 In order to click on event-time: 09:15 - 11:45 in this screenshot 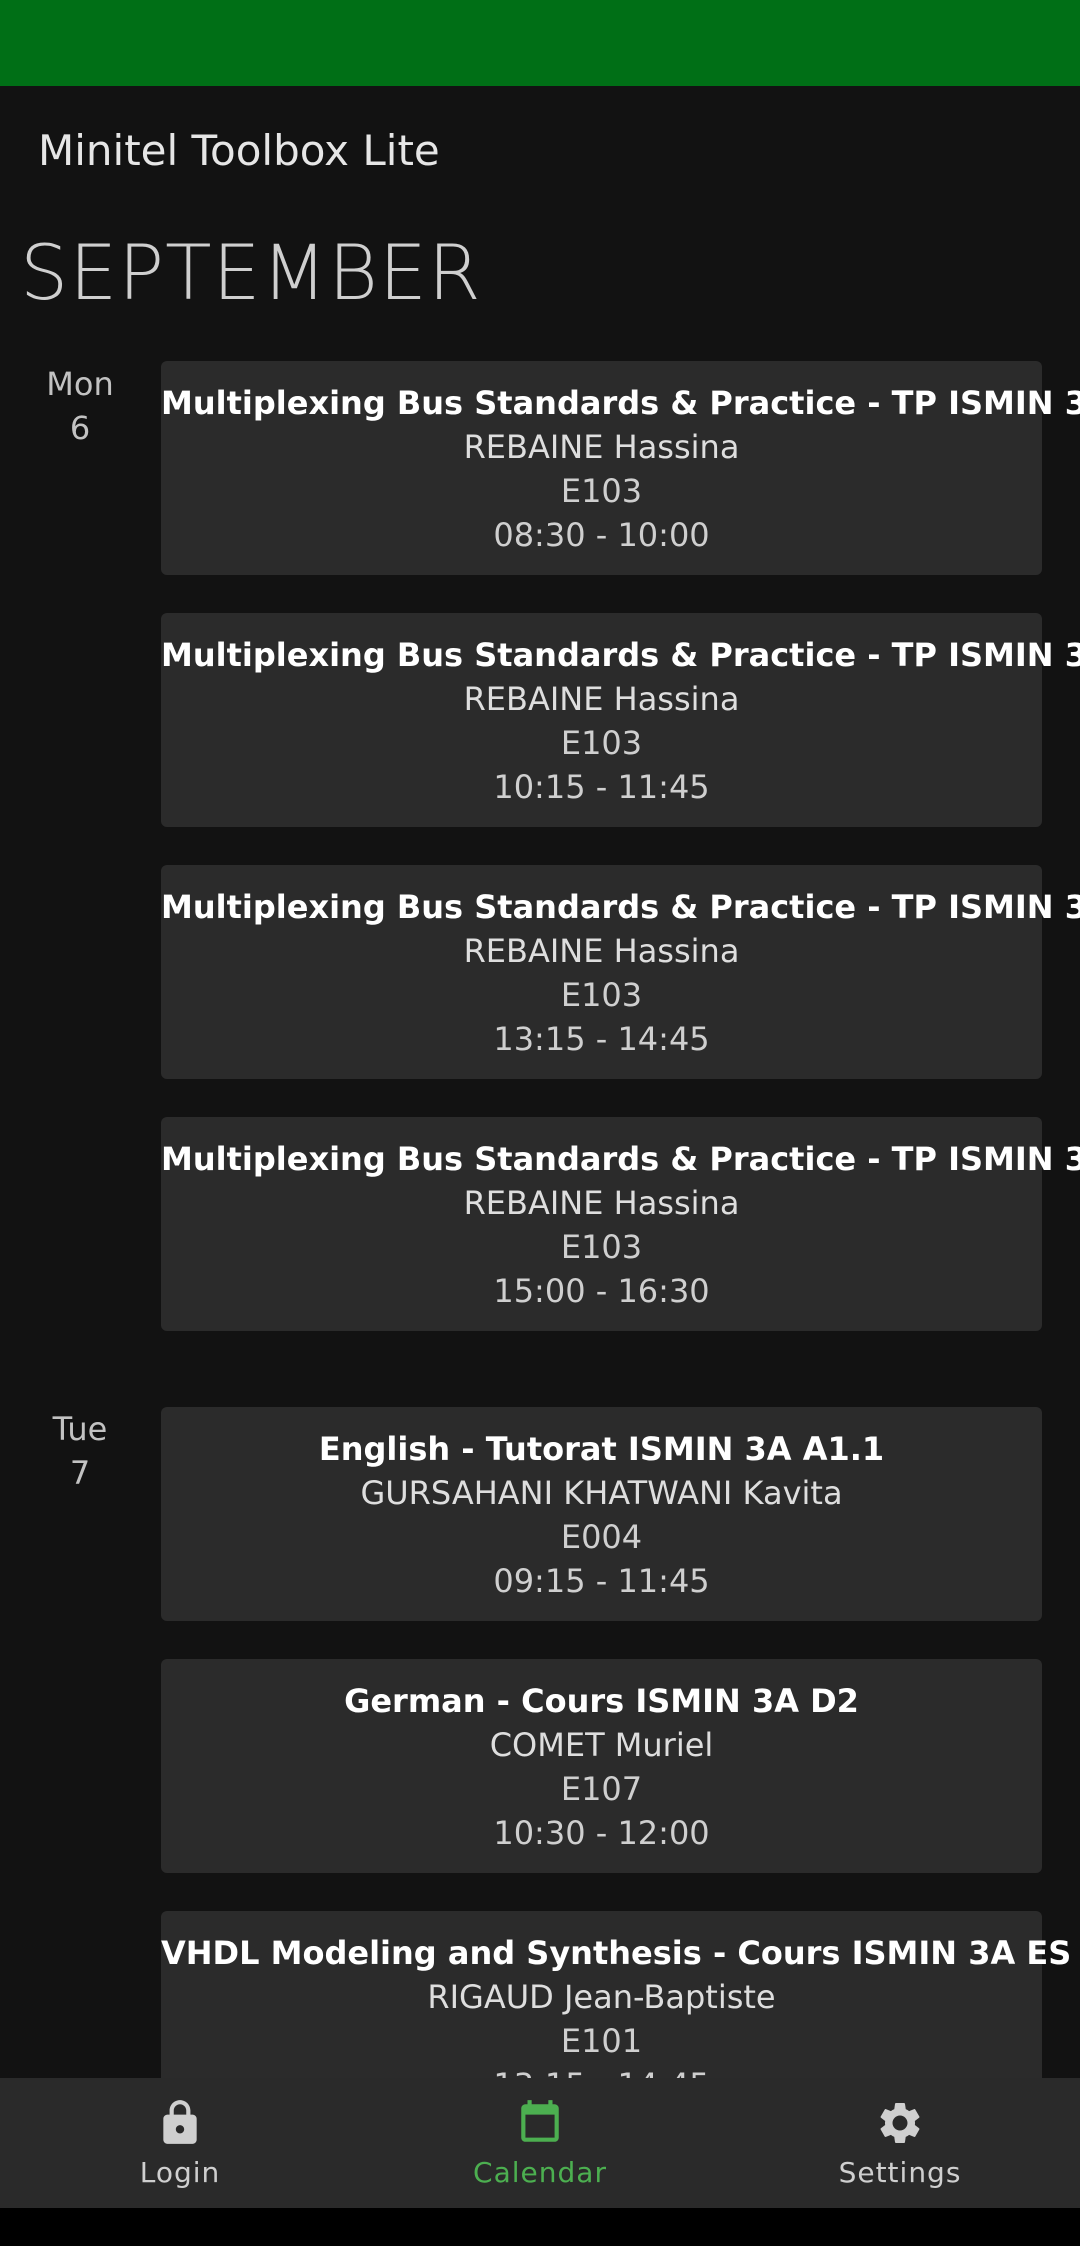, I will do `click(601, 1581)`.